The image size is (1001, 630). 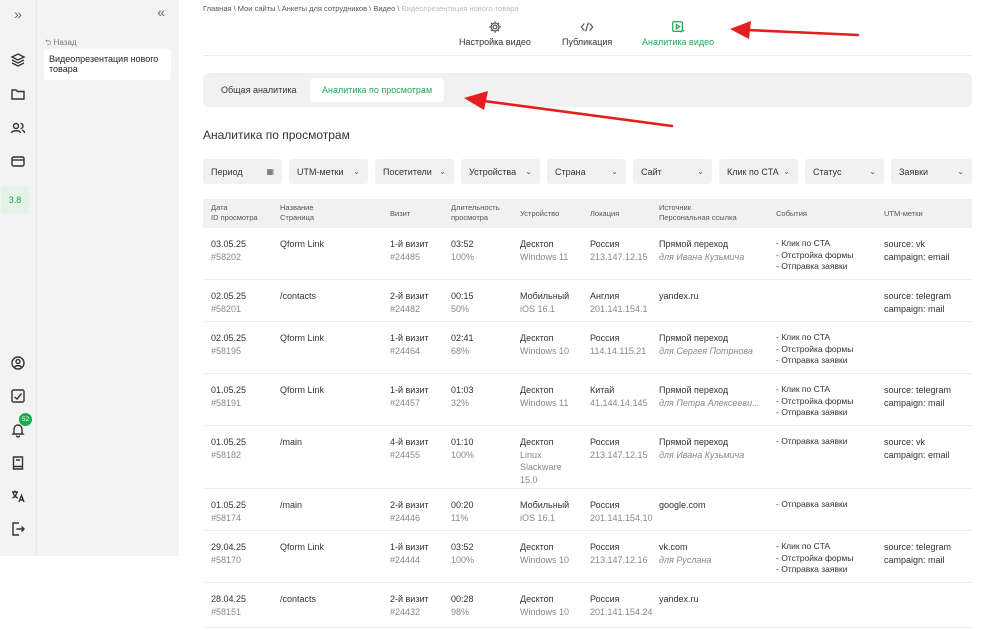 I want to click on filter-dropdown: Устройства ⌄, so click(x=500, y=171).